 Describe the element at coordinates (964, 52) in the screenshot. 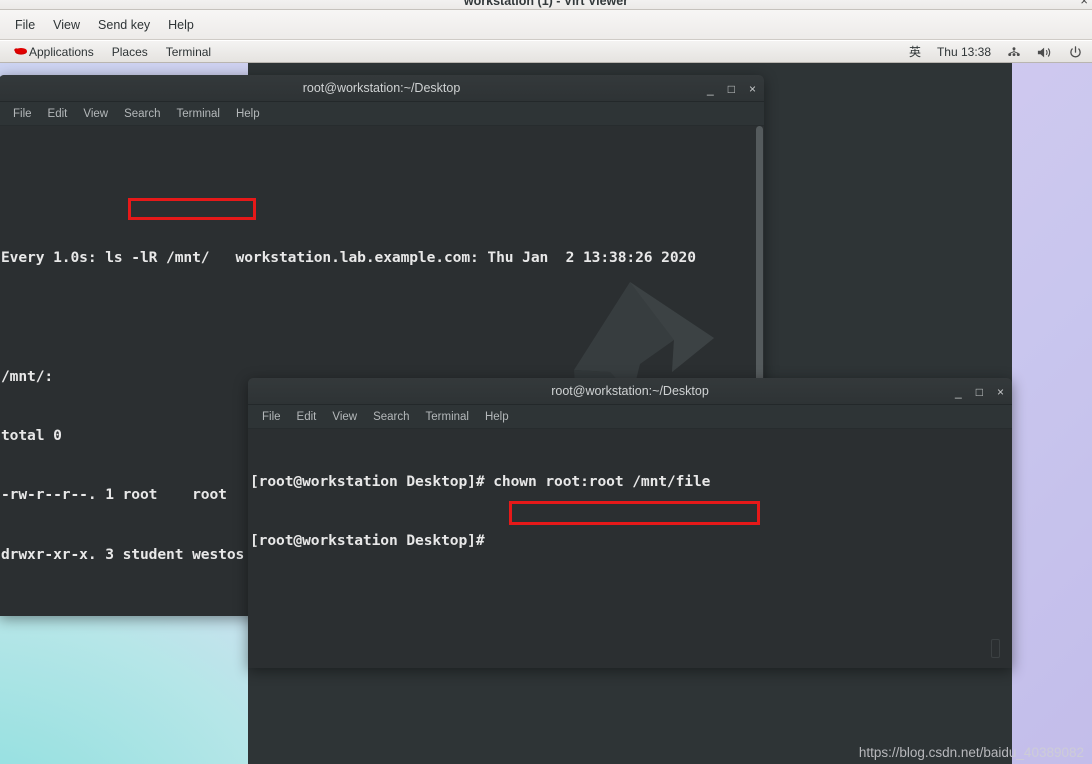

I see `clock: Thu 13:38` at that location.